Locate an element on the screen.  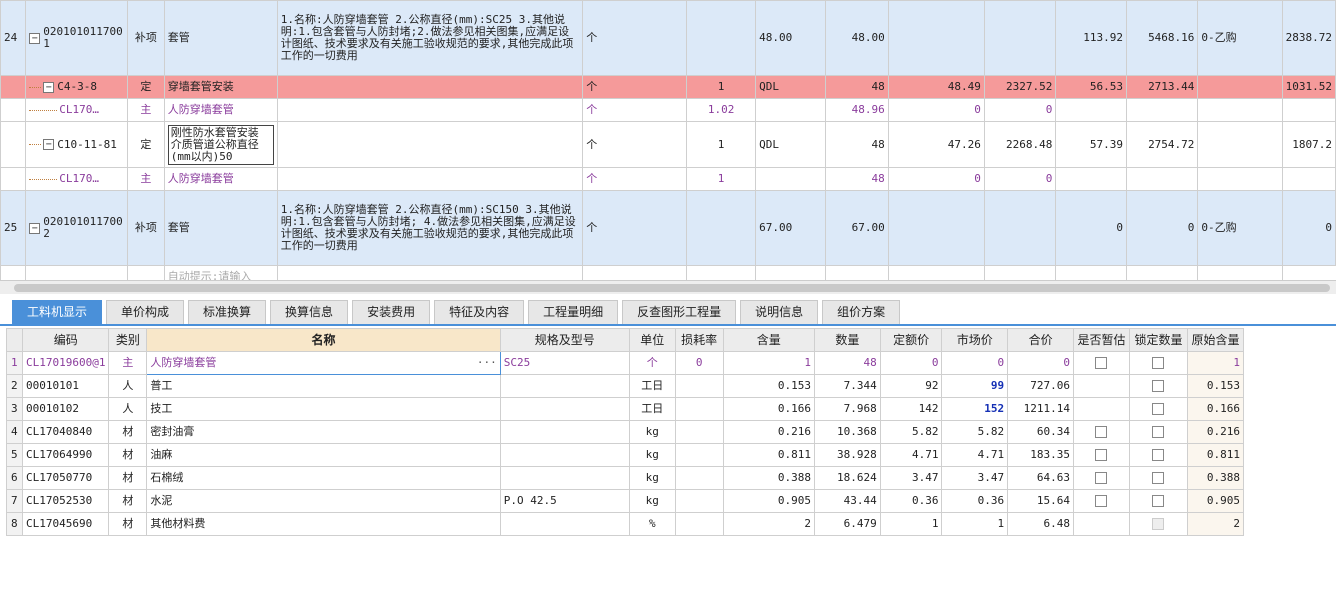
resource-market-price: 0.36 is located at coordinates (975, 501).